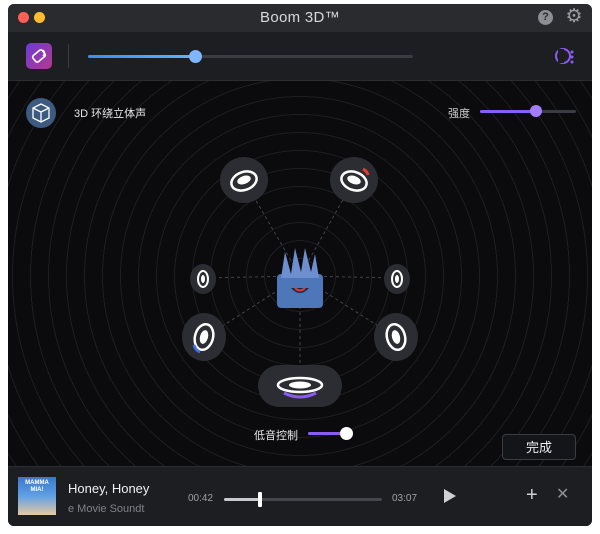 This screenshot has width=600, height=534. What do you see at coordinates (397, 279) in the screenshot?
I see `side-right-speaker` at bounding box center [397, 279].